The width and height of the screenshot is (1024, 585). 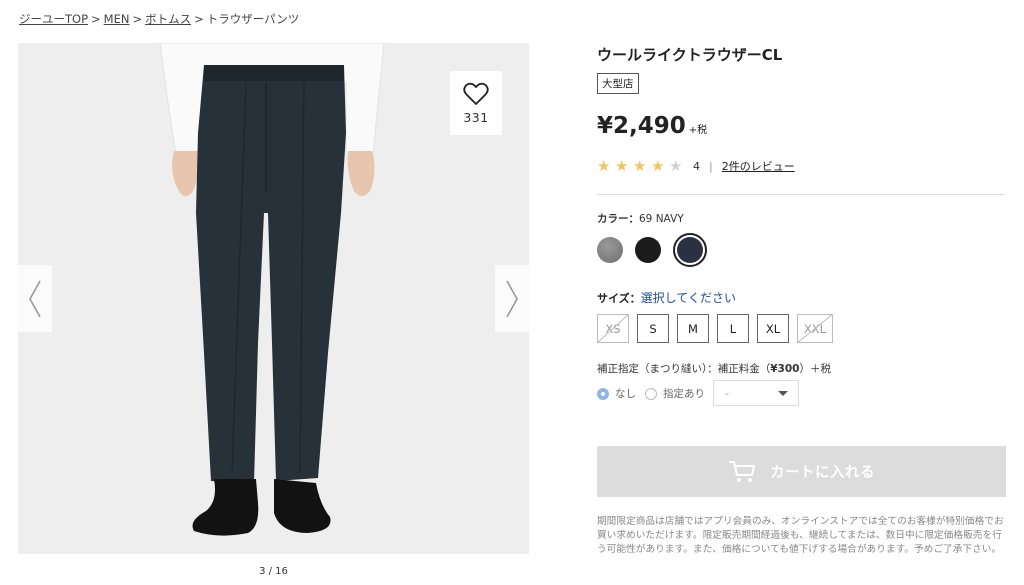 What do you see at coordinates (676, 166) in the screenshot?
I see `star-empty-icon: ★` at bounding box center [676, 166].